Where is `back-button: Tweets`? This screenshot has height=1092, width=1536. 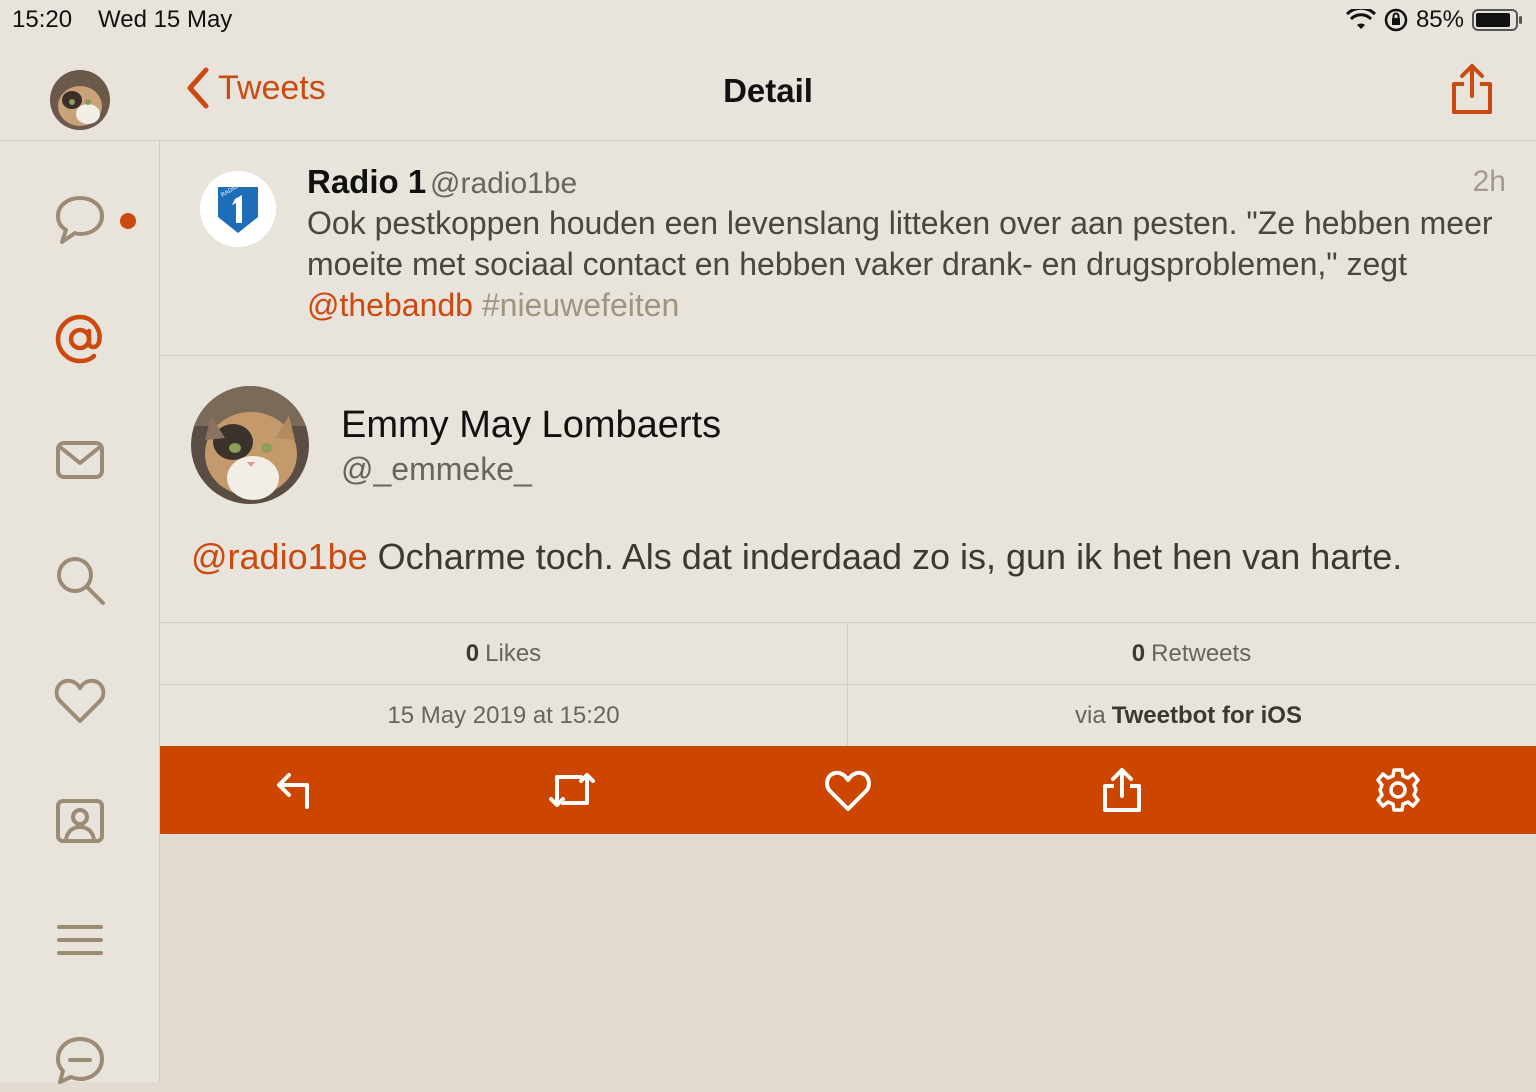
back-button: Tweets is located at coordinates (254, 88).